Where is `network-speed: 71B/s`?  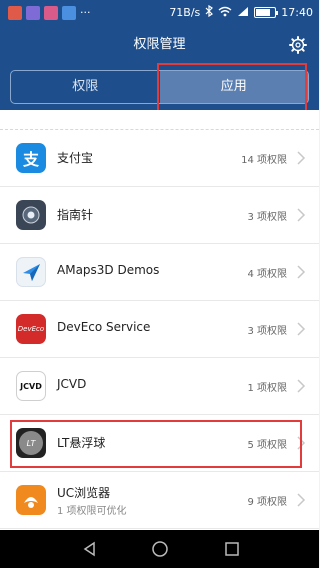 network-speed: 71B/s is located at coordinates (185, 12).